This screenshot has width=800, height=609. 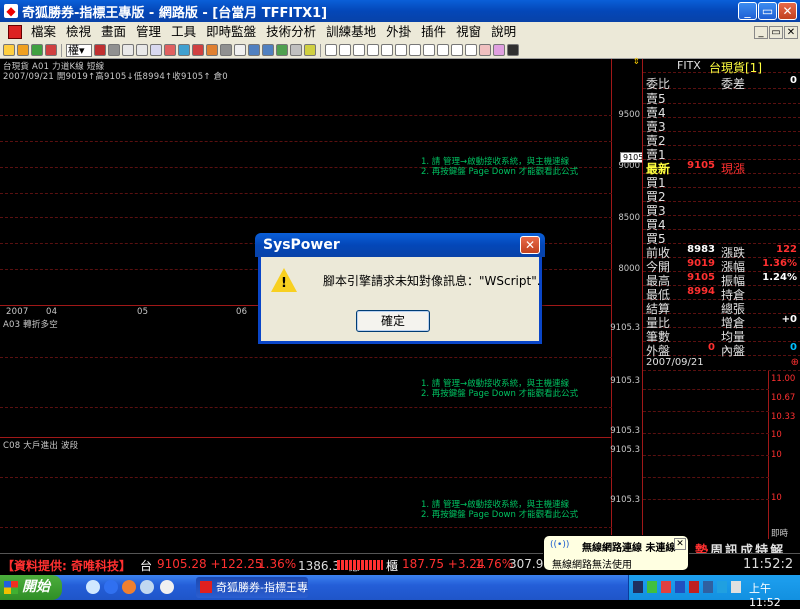 I want to click on hline-tool-icon, so click(x=359, y=50).